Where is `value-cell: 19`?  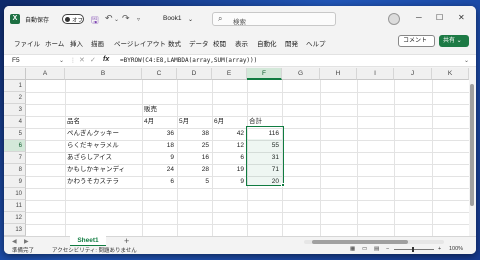 value-cell: 19 is located at coordinates (229, 170).